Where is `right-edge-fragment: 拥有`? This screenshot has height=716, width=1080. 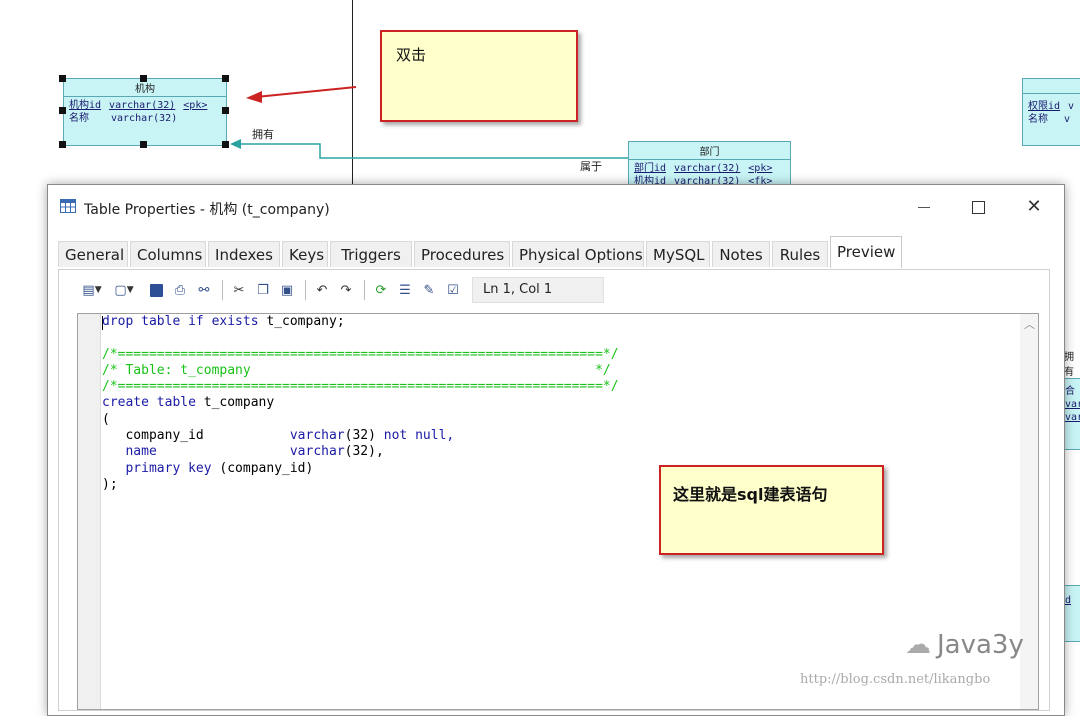 right-edge-fragment: 拥有 is located at coordinates (1069, 365).